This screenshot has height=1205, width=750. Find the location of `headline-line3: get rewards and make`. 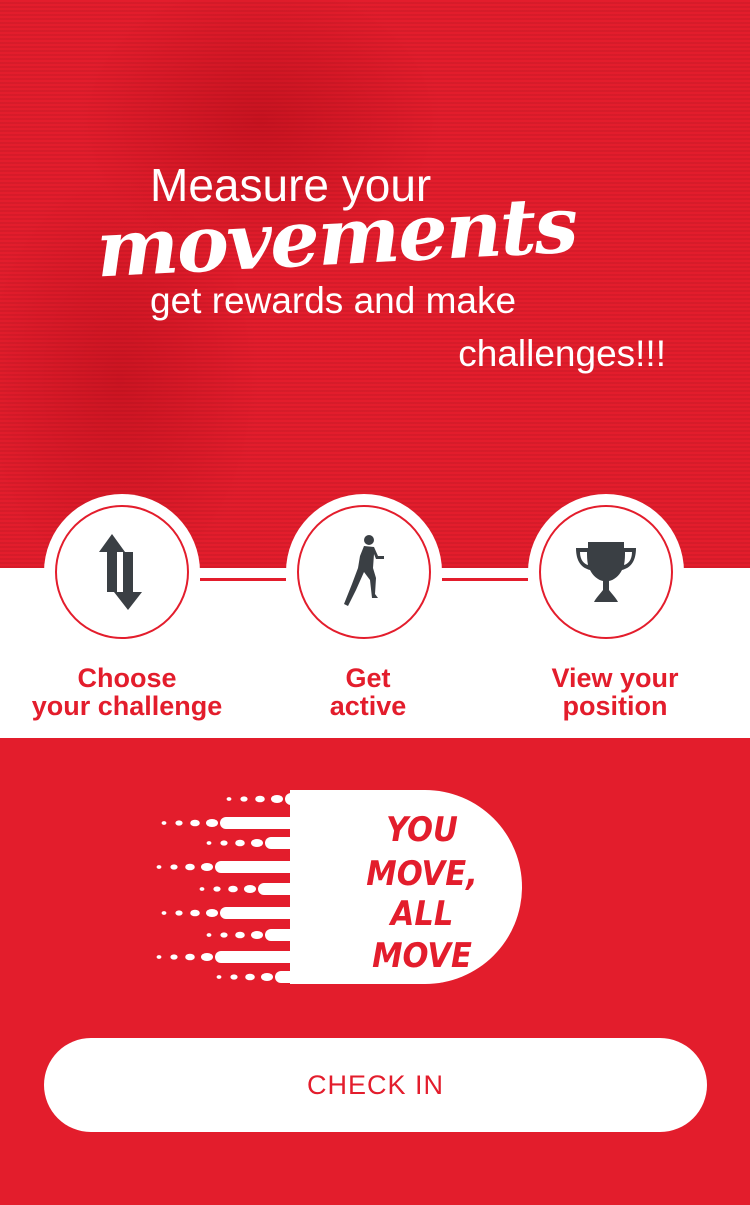

headline-line3: get rewards and make is located at coordinates (333, 300).